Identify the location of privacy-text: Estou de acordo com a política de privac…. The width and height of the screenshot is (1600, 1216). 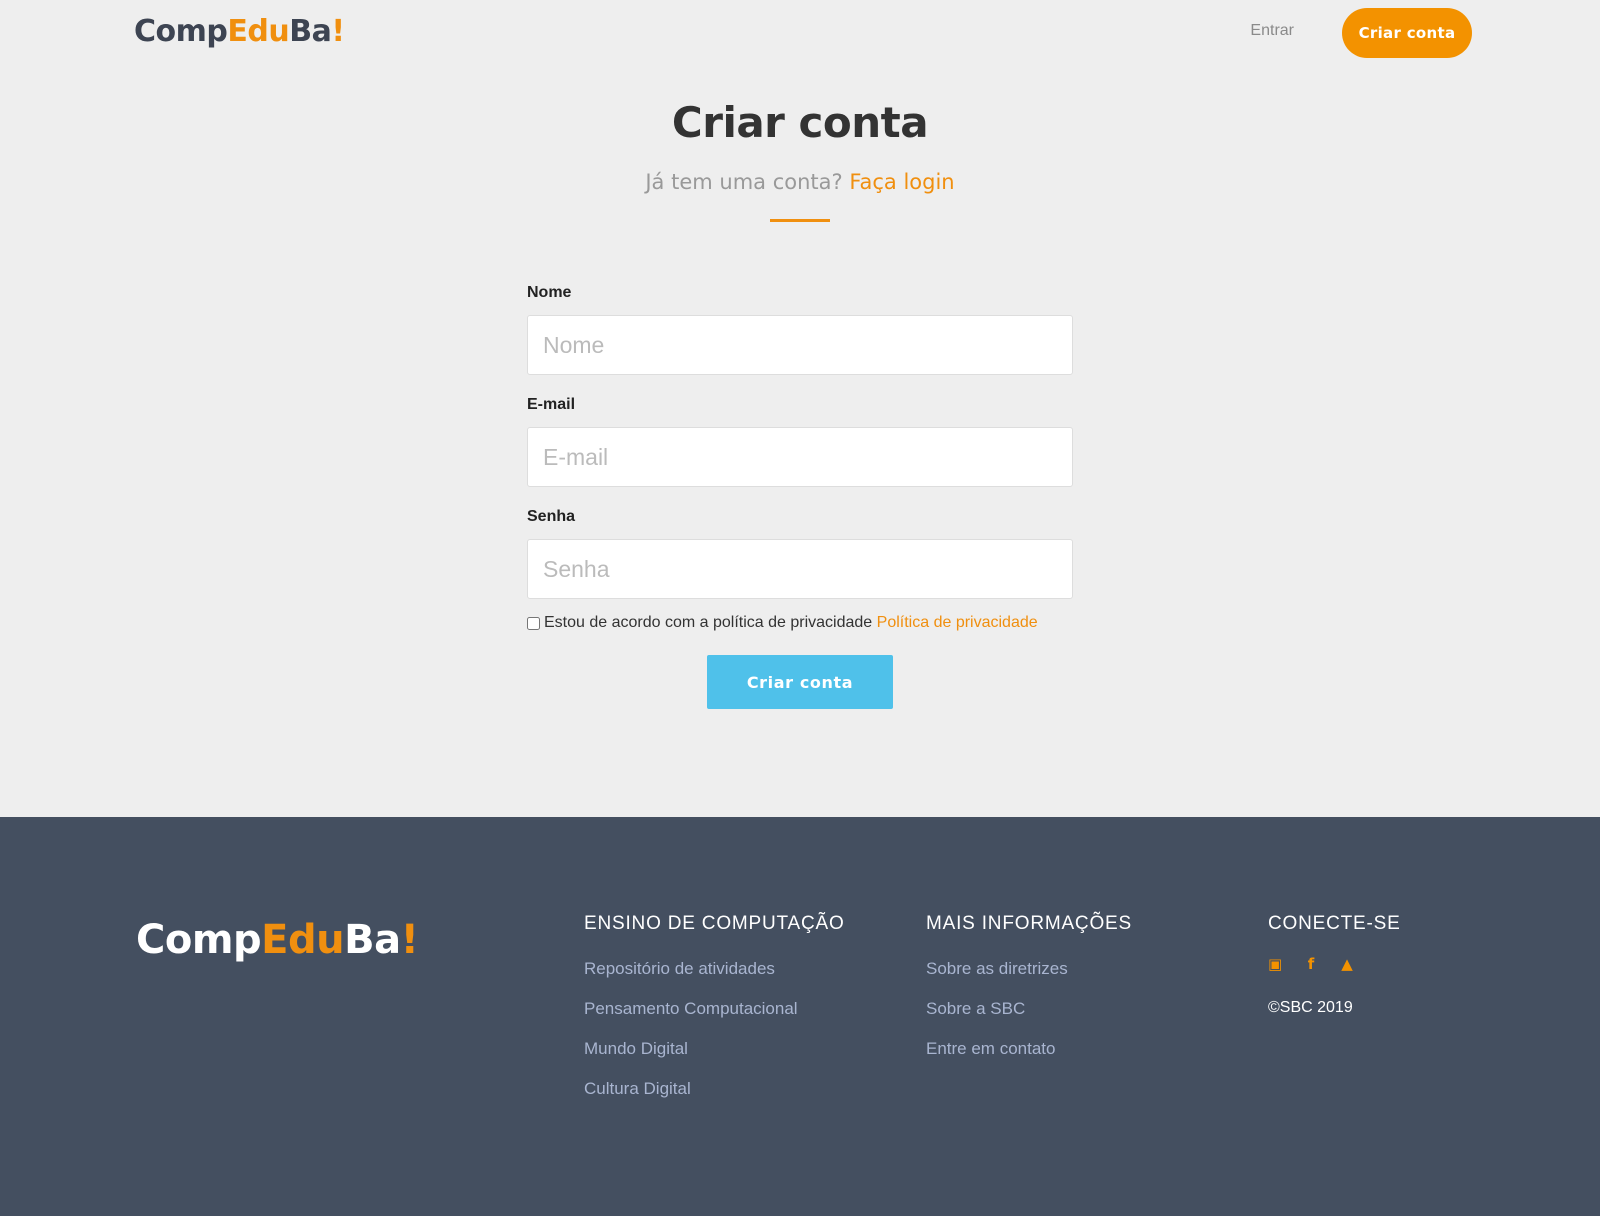
(708, 622).